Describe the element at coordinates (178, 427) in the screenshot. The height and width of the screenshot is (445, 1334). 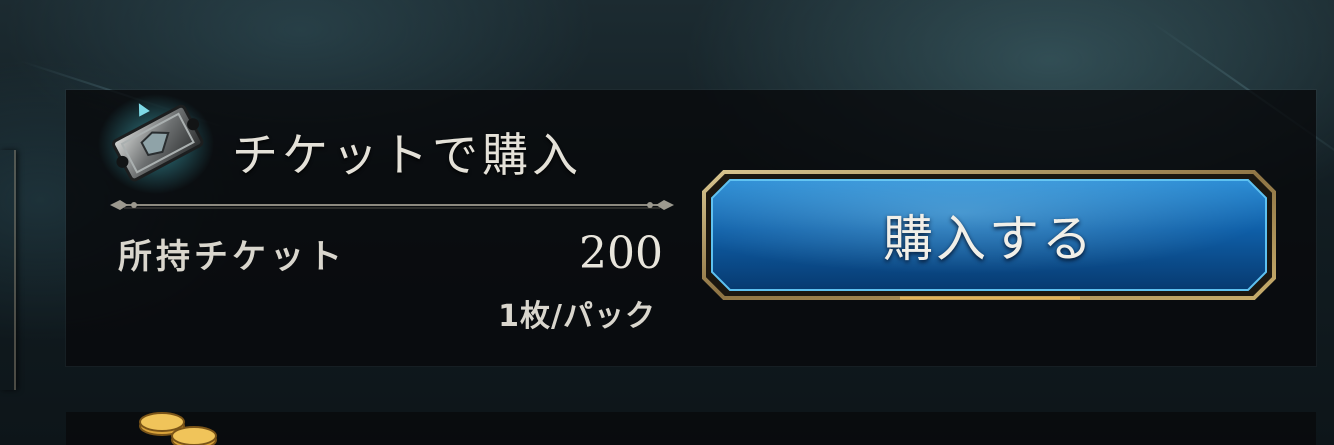
I see `gold-coin-stack-icon` at that location.